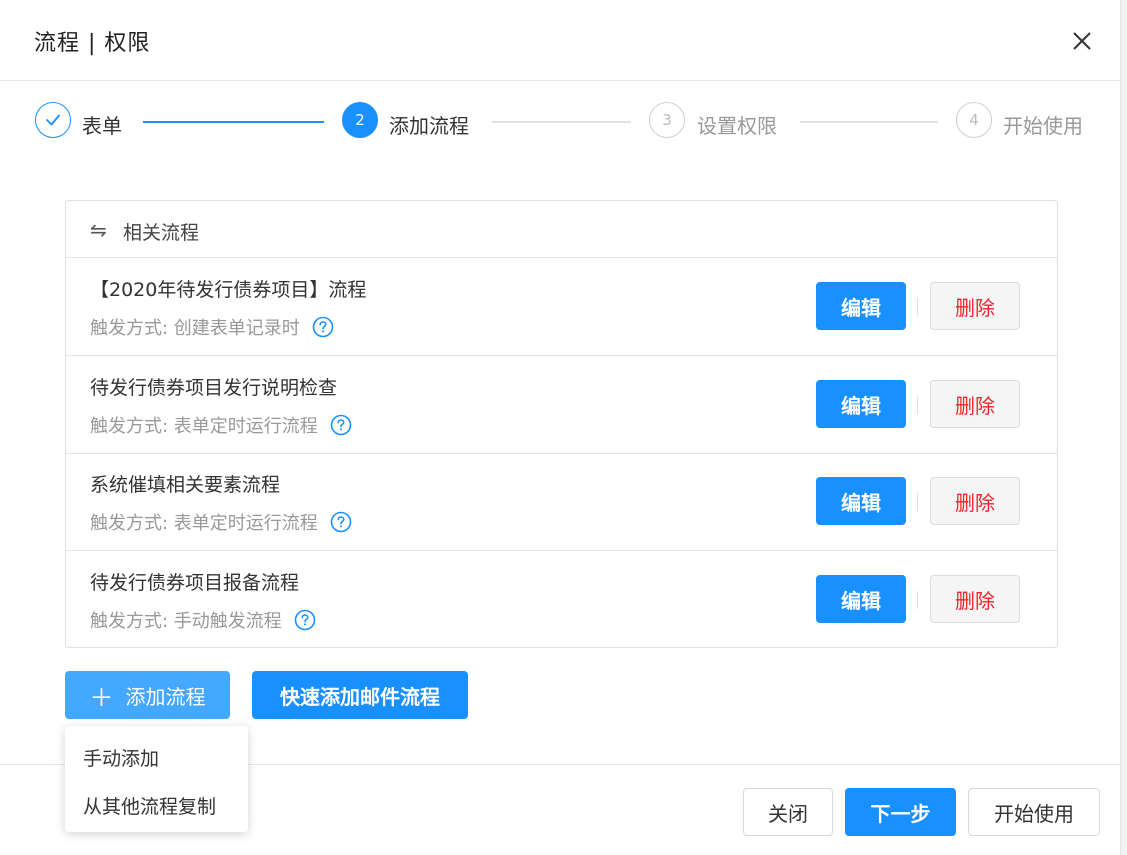 This screenshot has height=855, width=1127. Describe the element at coordinates (53, 120) in the screenshot. I see `step-1-check-icon` at that location.